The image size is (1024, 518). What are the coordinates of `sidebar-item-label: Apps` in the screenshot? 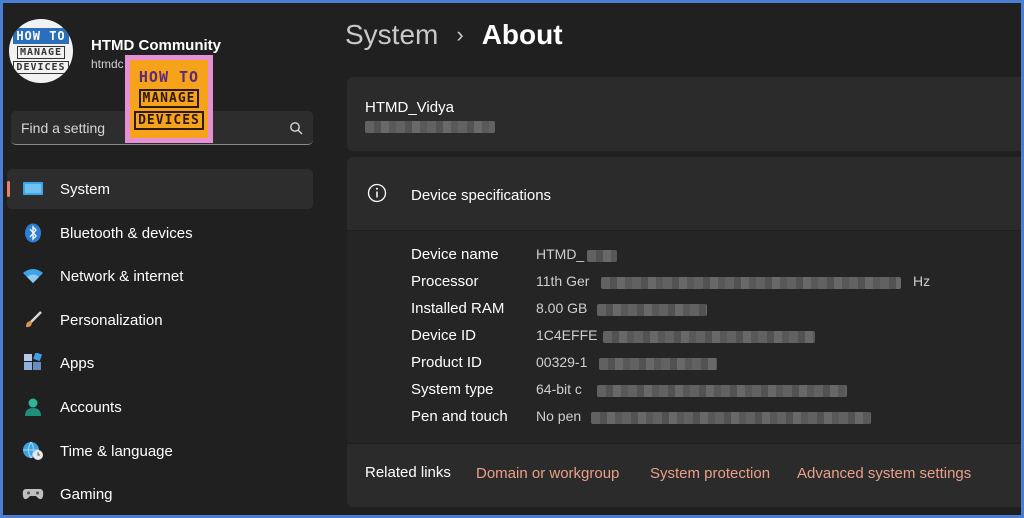 It's located at (77, 364).